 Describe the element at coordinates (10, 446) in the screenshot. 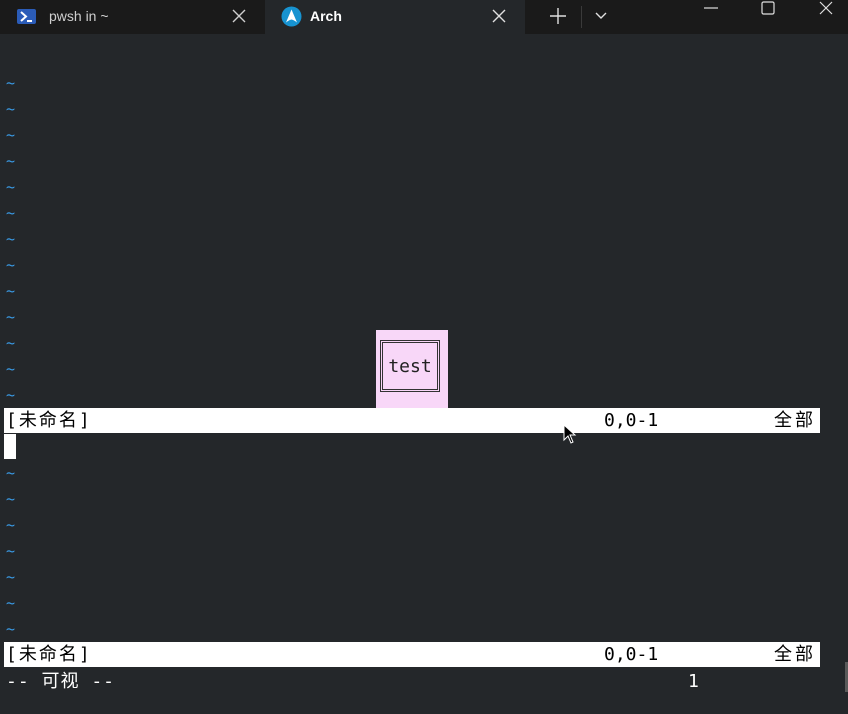

I see `text-cursor` at that location.